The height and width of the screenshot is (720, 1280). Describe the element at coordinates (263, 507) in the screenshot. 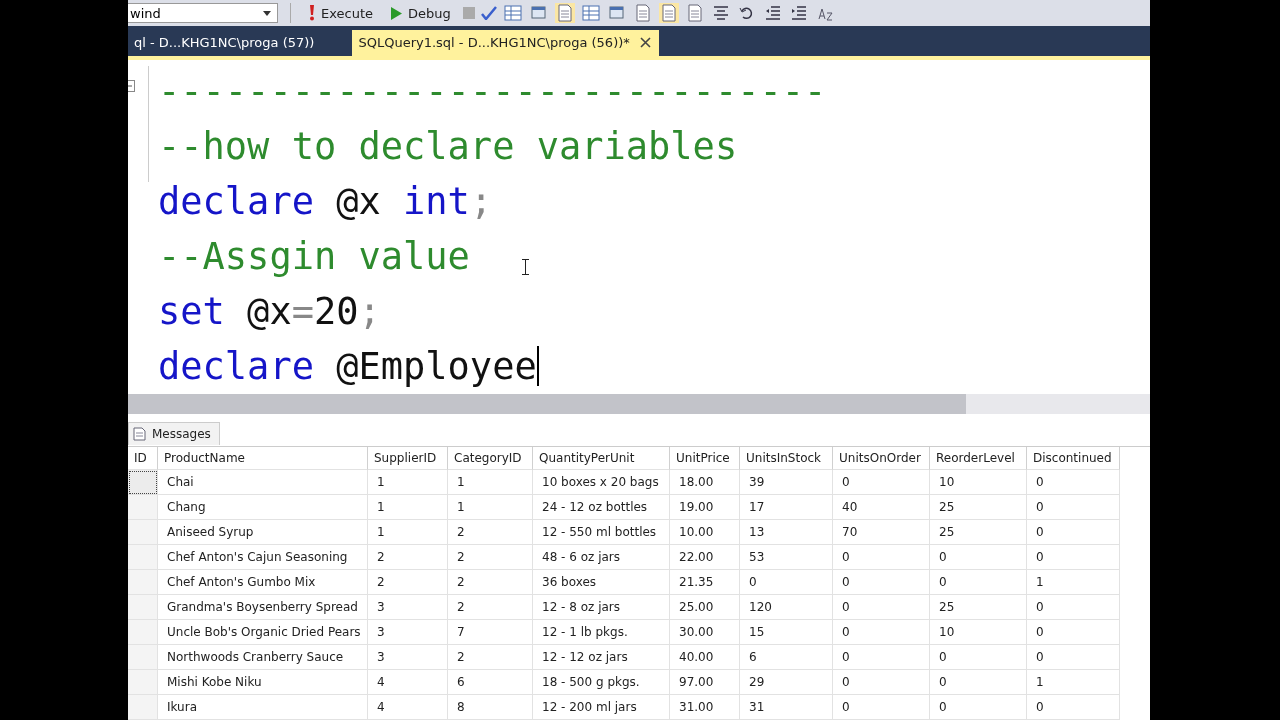

I see `table-cell: Chang` at that location.